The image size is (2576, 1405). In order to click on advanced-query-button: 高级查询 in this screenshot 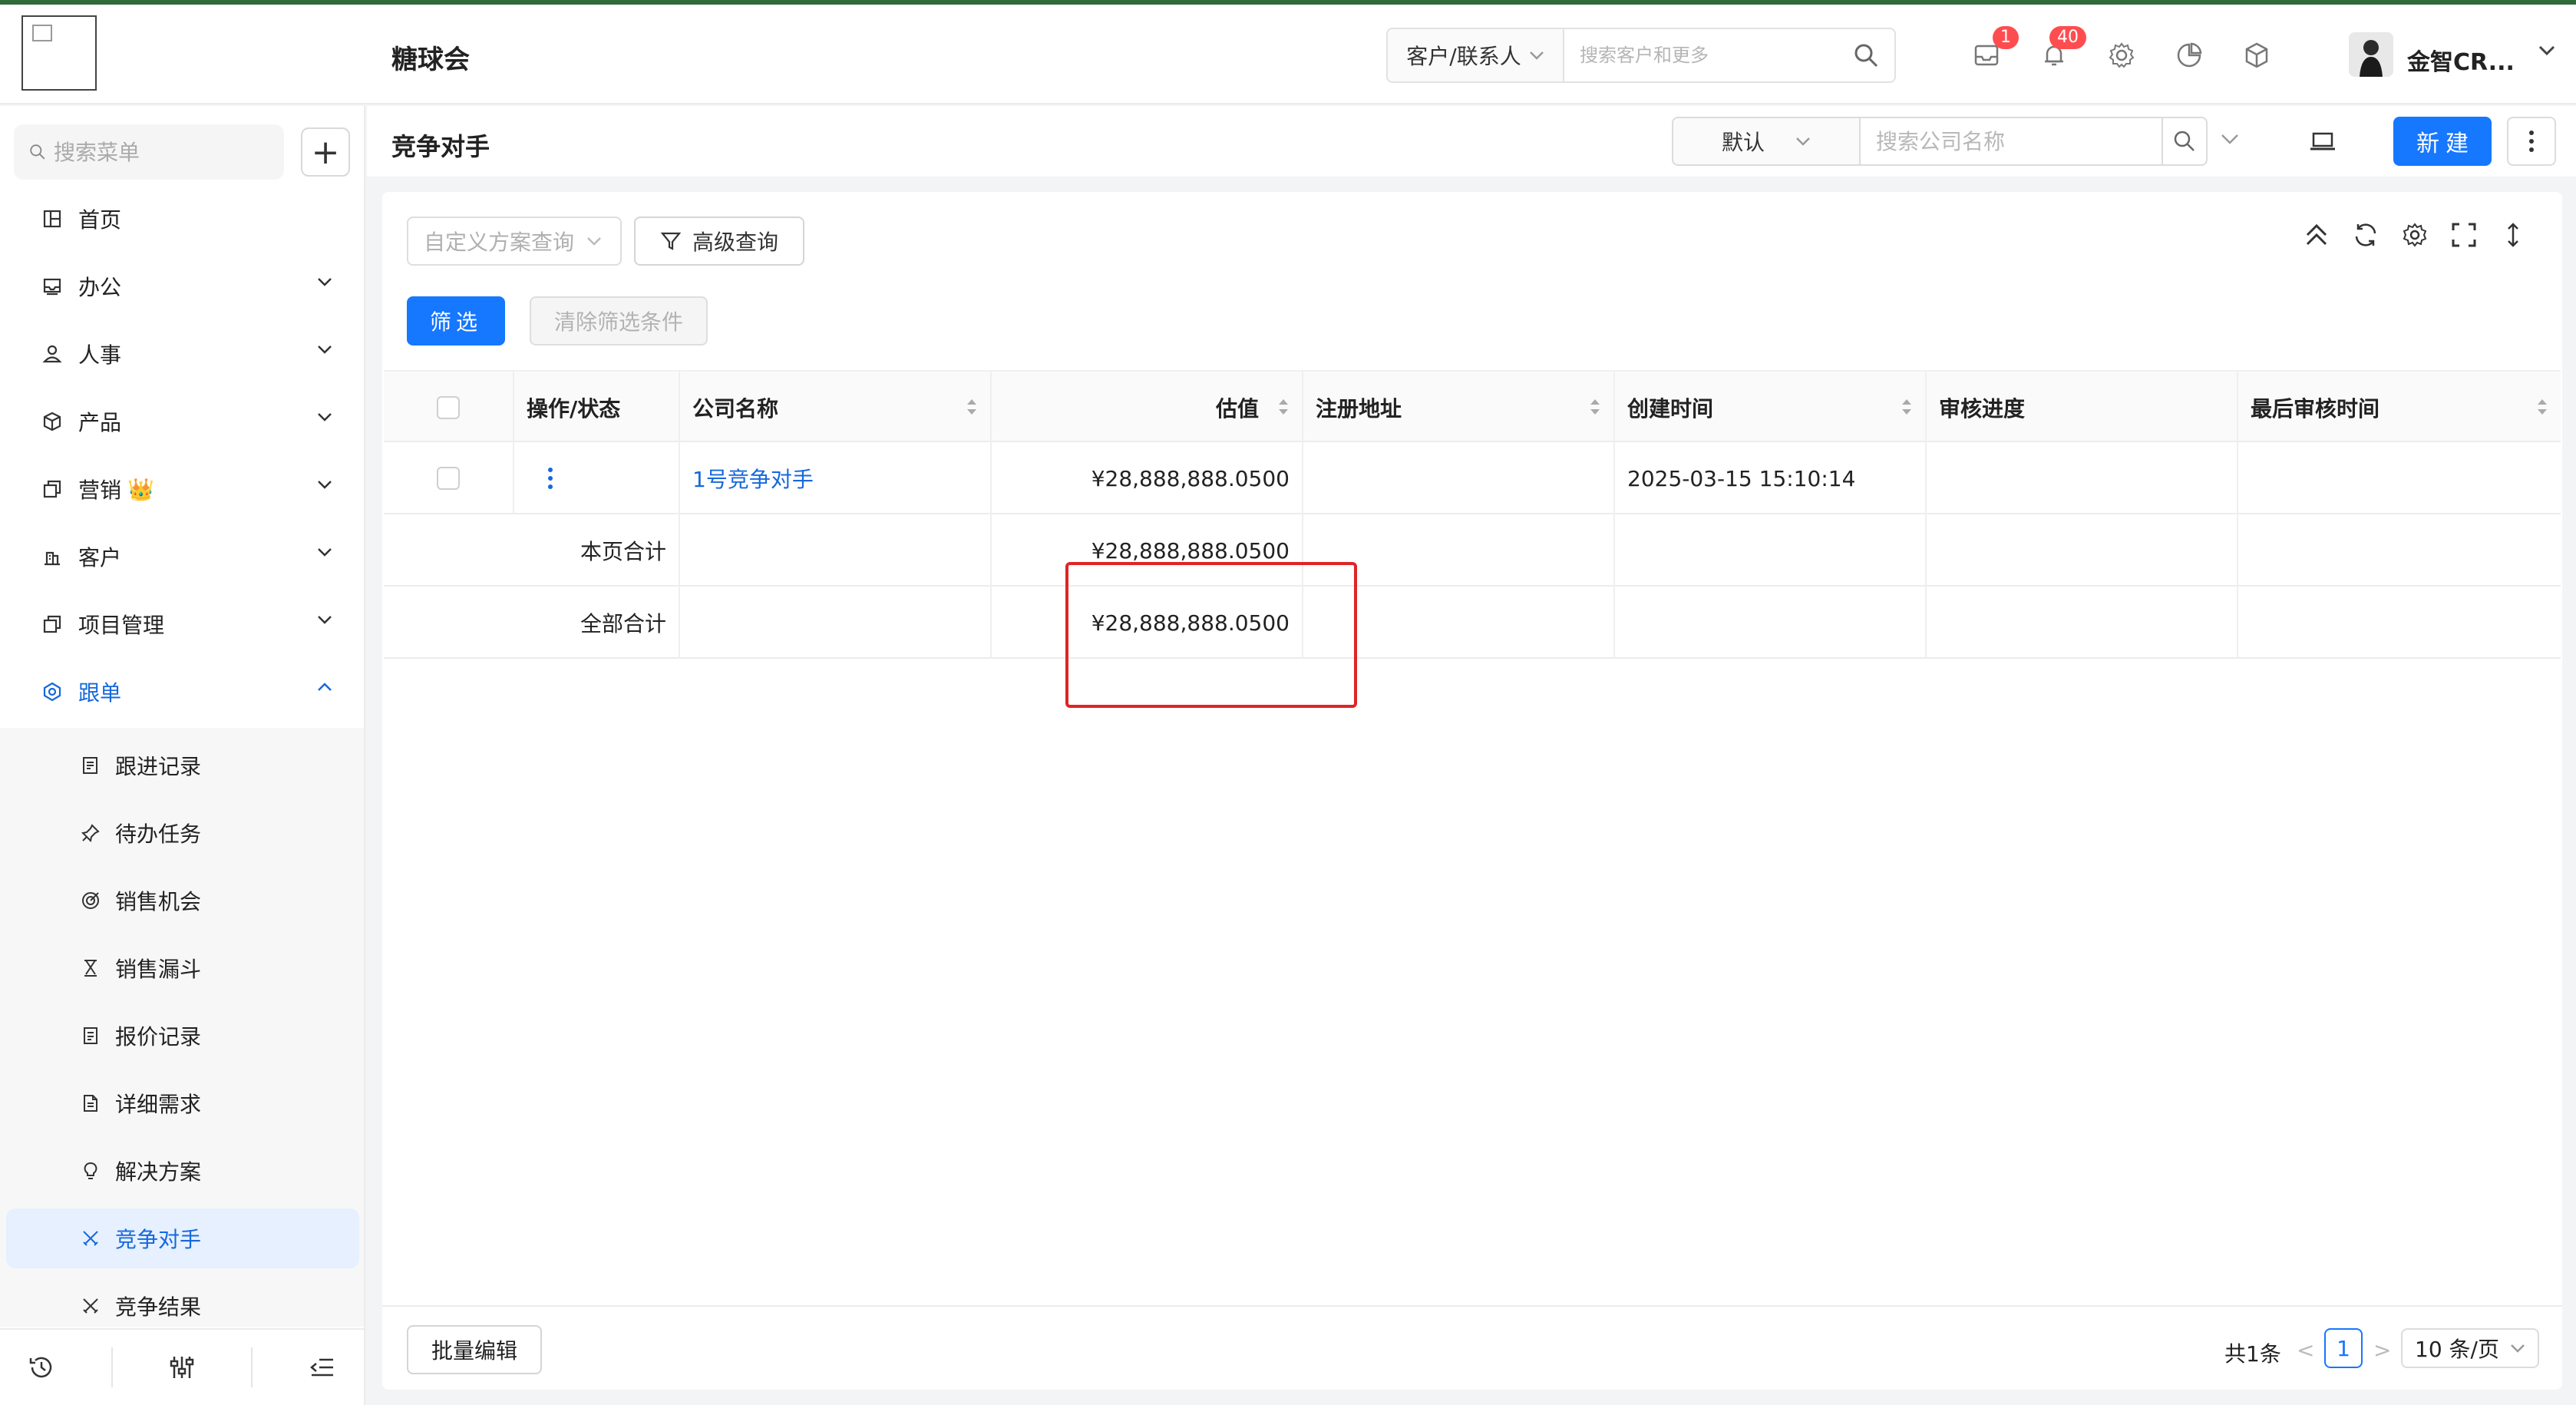, I will do `click(719, 241)`.